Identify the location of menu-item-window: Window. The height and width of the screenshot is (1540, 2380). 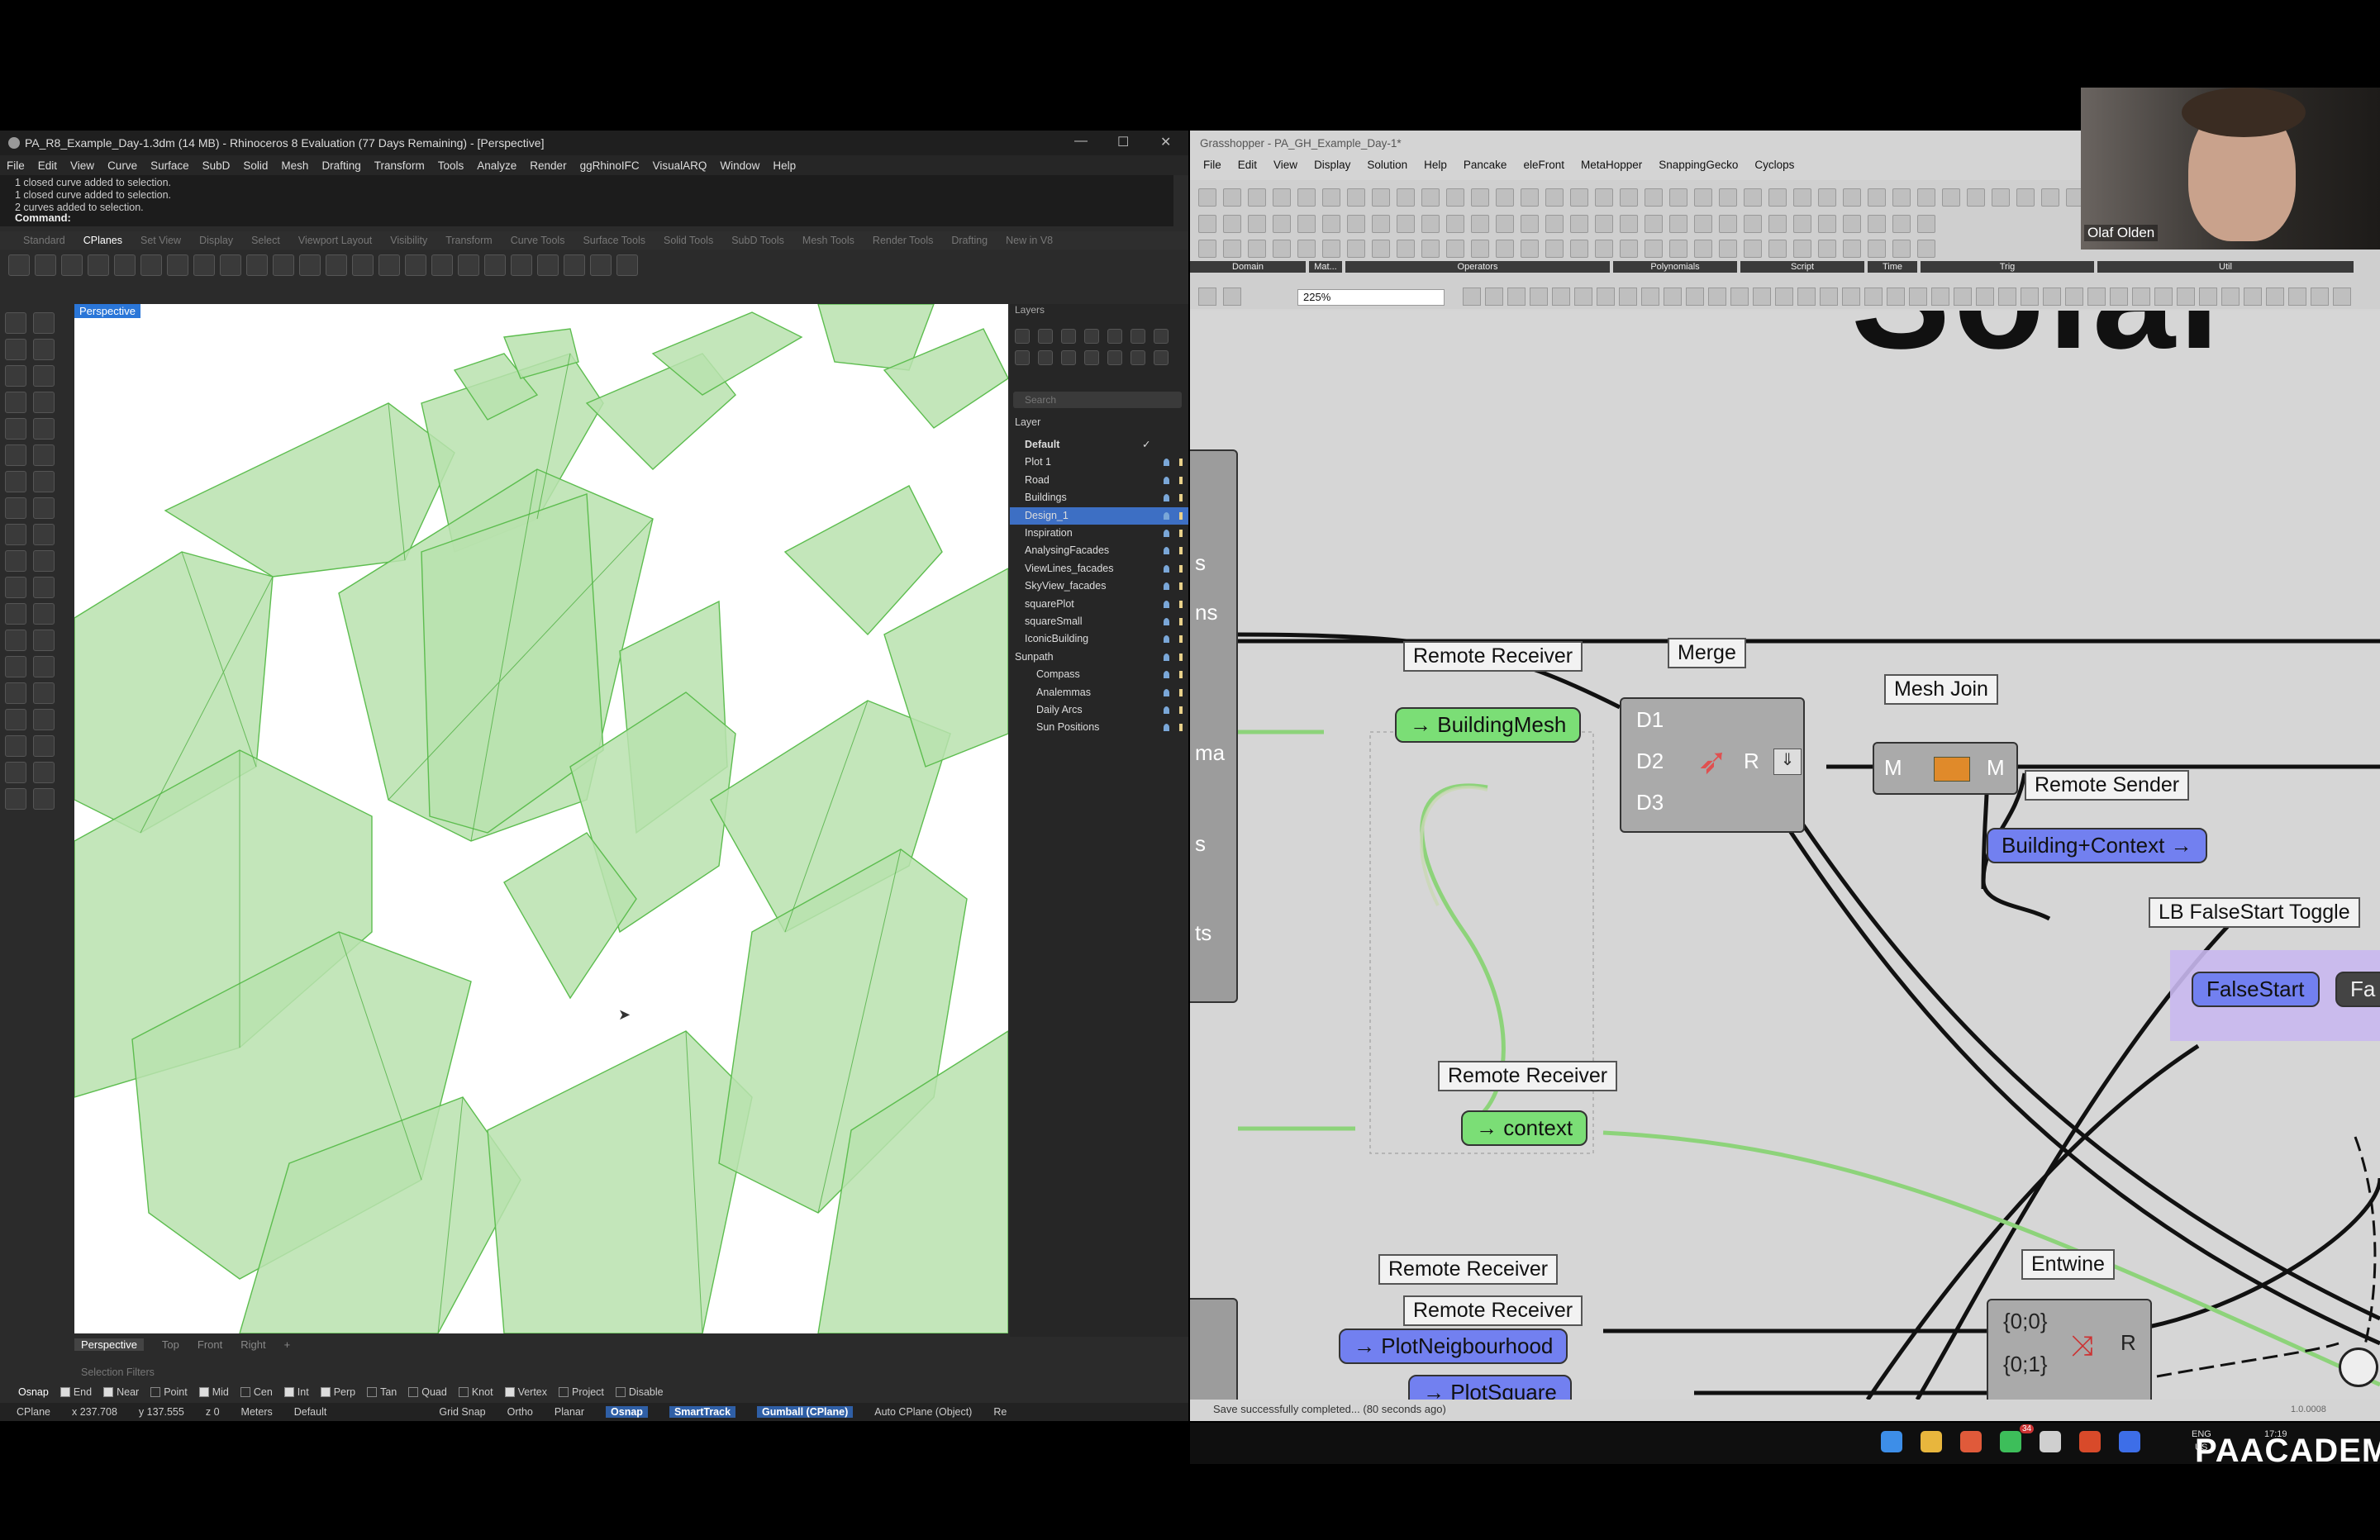
(739, 165).